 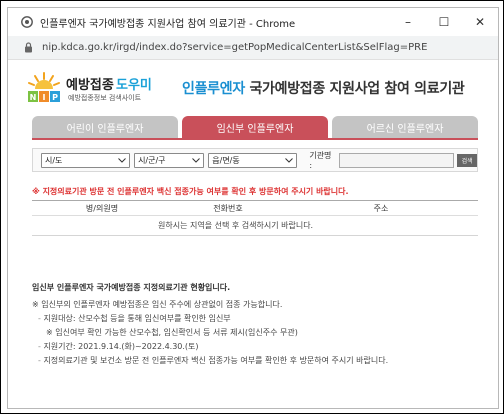 I want to click on org-name-label: 기관명 :, so click(x=320, y=160).